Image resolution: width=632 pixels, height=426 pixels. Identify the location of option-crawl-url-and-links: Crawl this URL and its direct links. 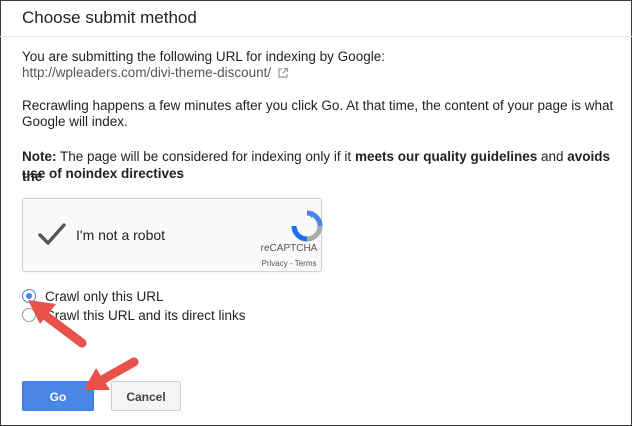
(134, 315).